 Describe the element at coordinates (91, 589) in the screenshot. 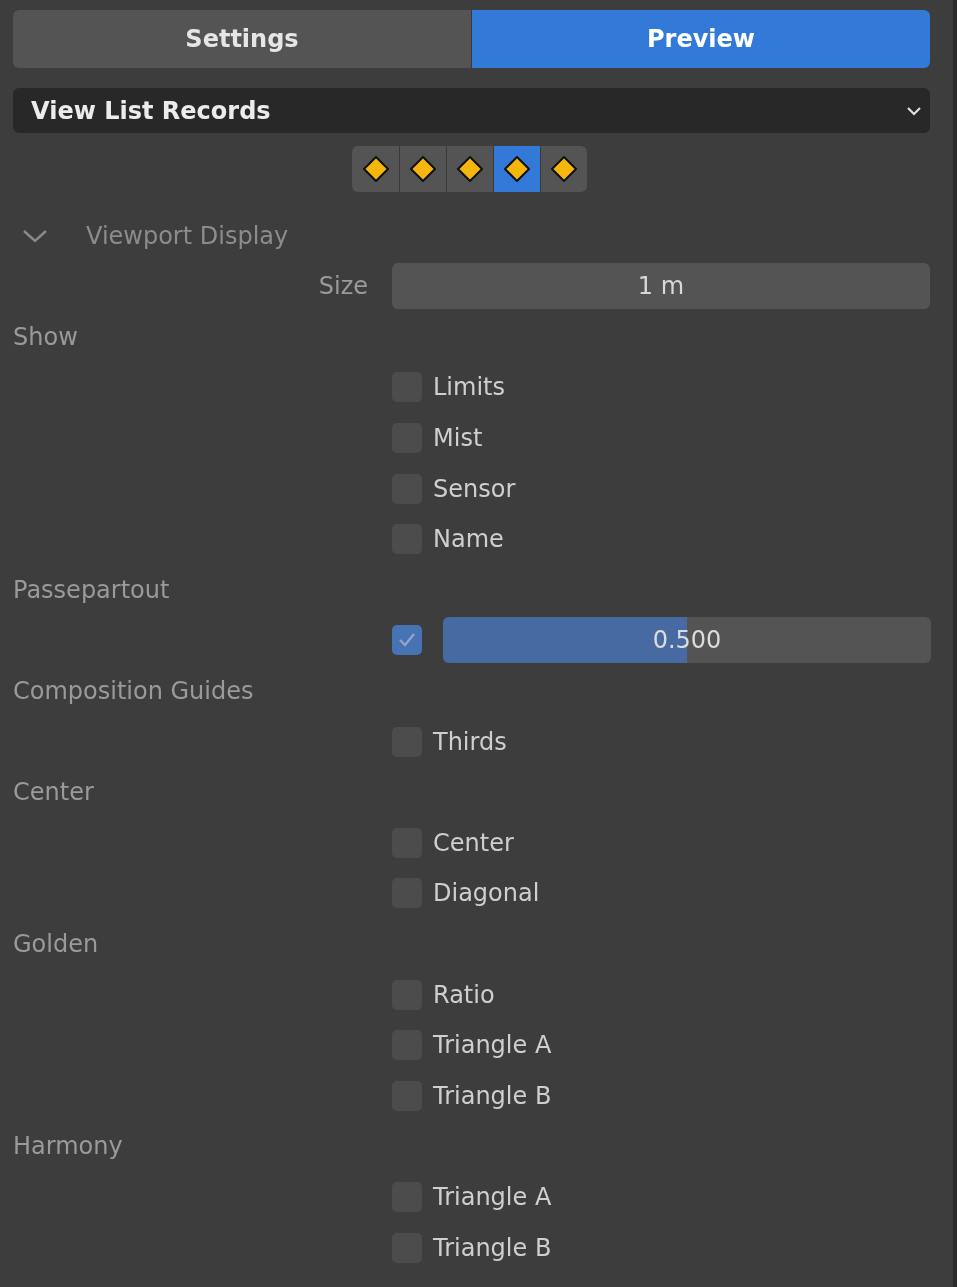

I see `group-heading: Passepartout` at that location.